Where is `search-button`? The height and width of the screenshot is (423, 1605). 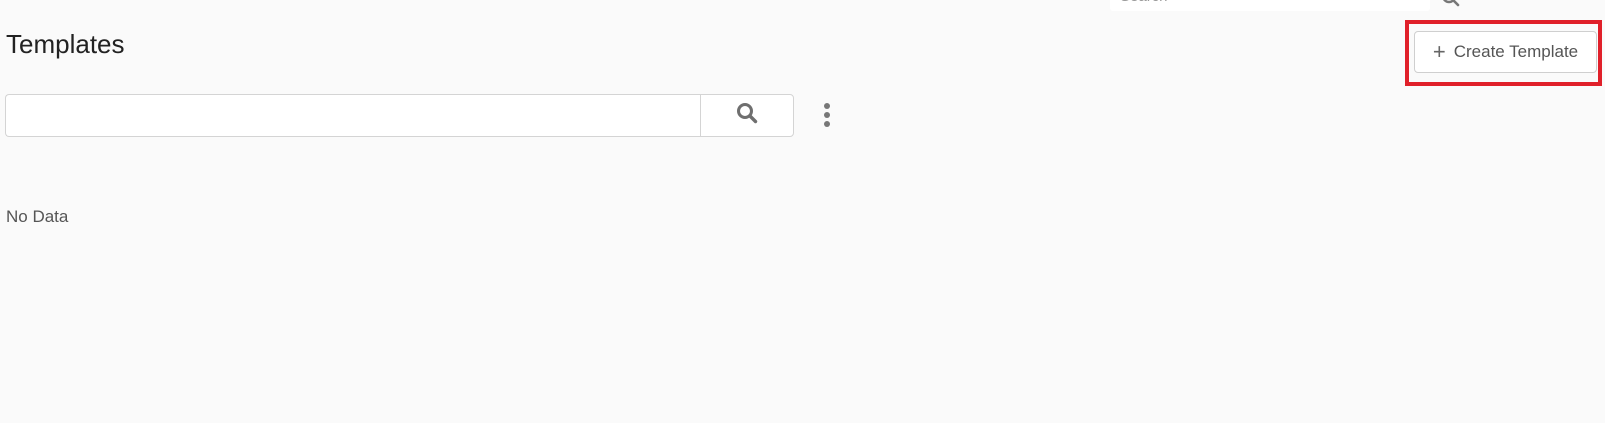
search-button is located at coordinates (747, 115).